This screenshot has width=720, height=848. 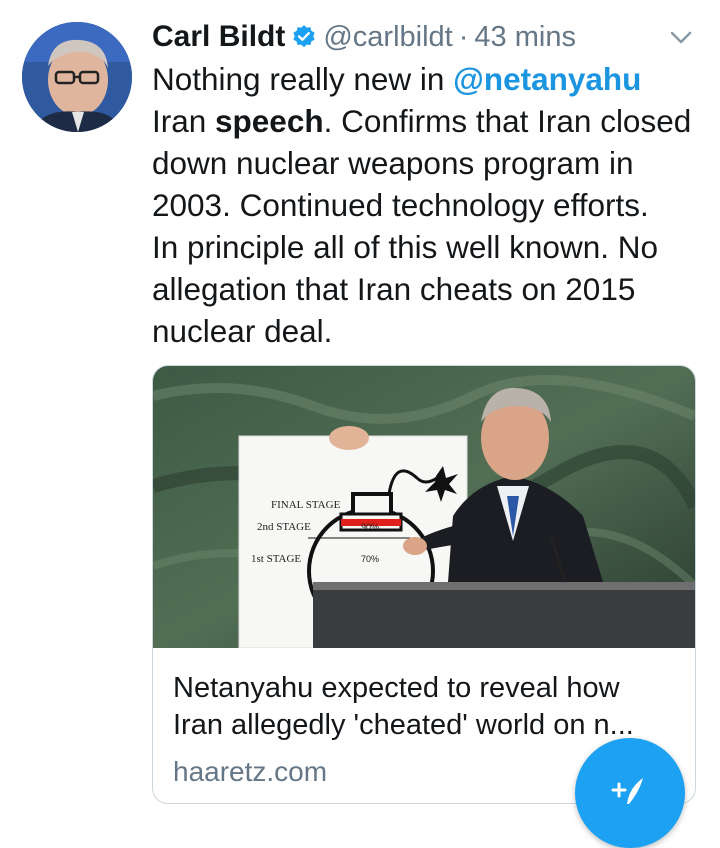 What do you see at coordinates (370, 527) in the screenshot?
I see `sign-90-label: 90%` at bounding box center [370, 527].